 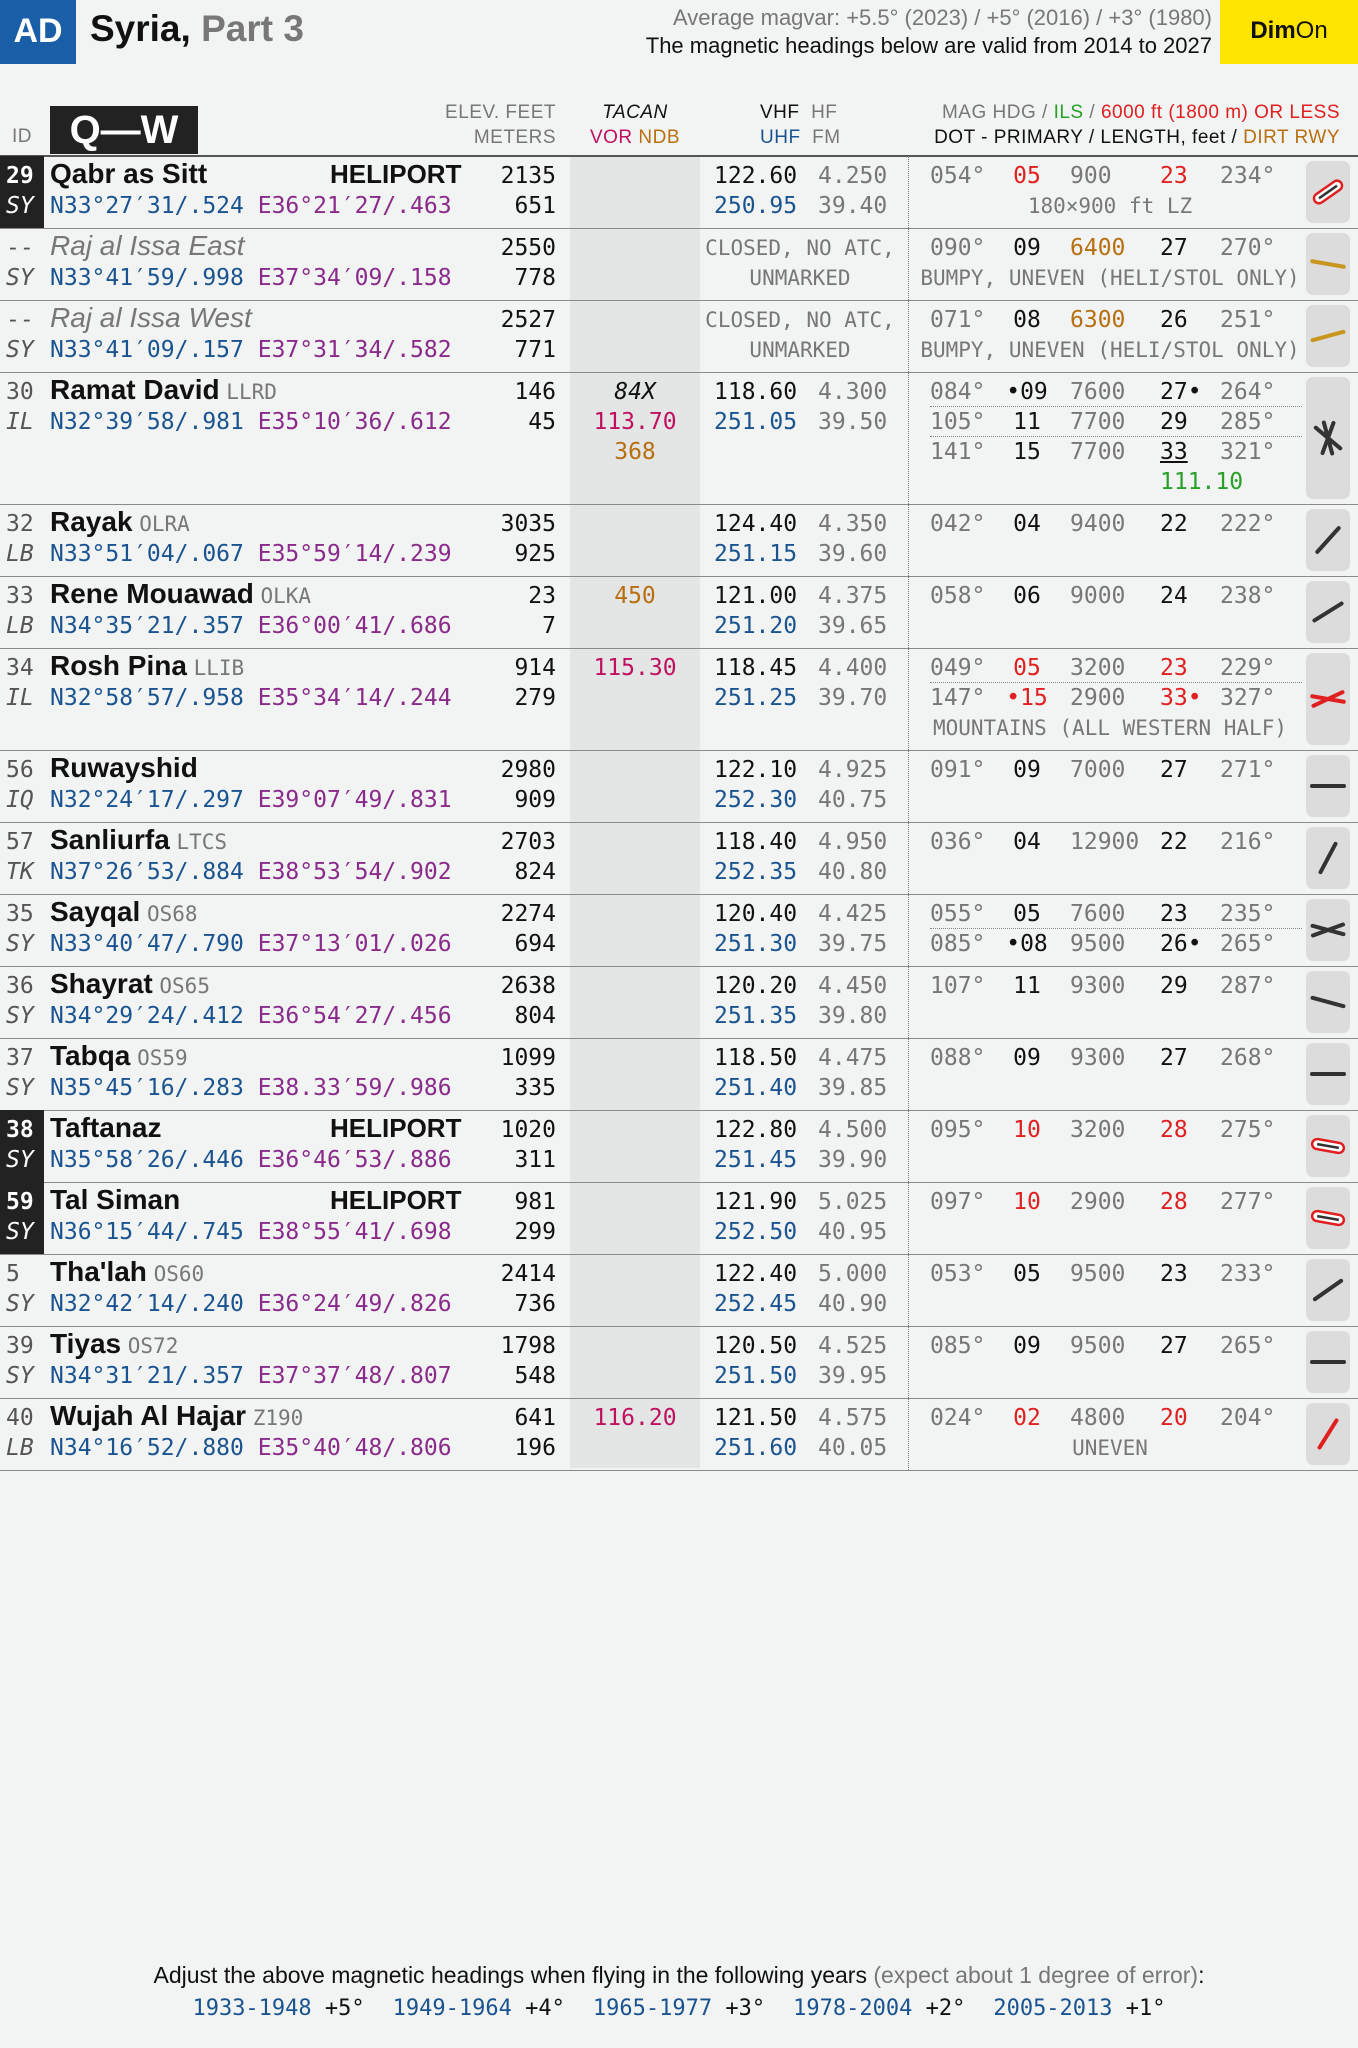 What do you see at coordinates (152, 593) in the screenshot?
I see `airfield-name: Rene Mouawad` at bounding box center [152, 593].